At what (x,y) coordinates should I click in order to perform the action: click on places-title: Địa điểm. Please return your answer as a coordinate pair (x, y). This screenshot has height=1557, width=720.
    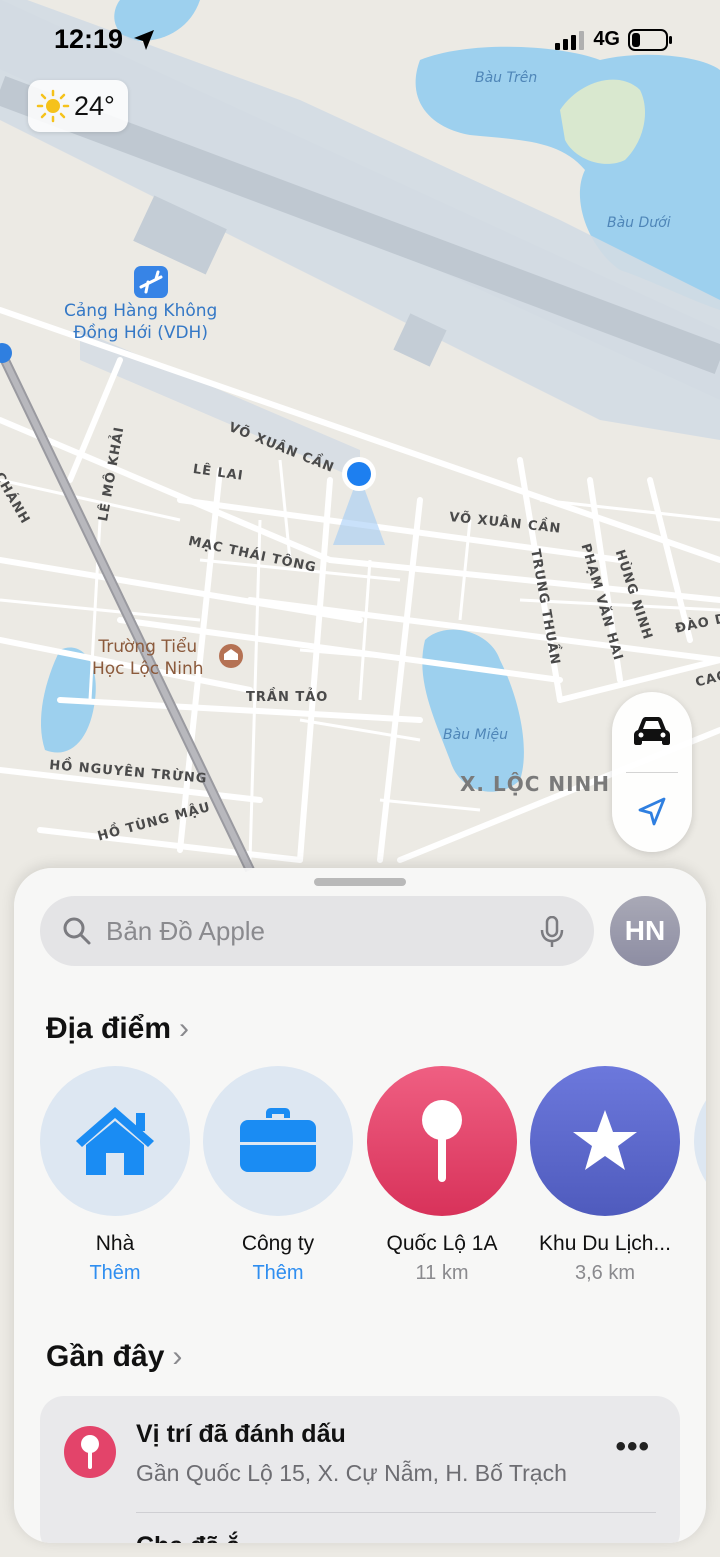
    Looking at the image, I should click on (109, 1028).